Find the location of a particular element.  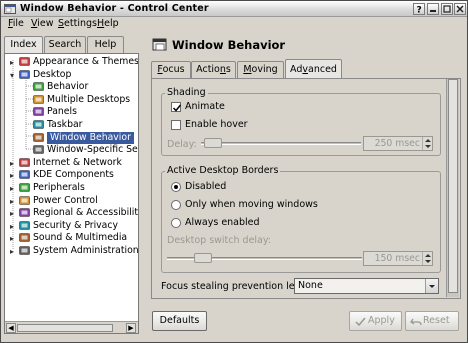

maximize-icon is located at coordinates (447, 9).